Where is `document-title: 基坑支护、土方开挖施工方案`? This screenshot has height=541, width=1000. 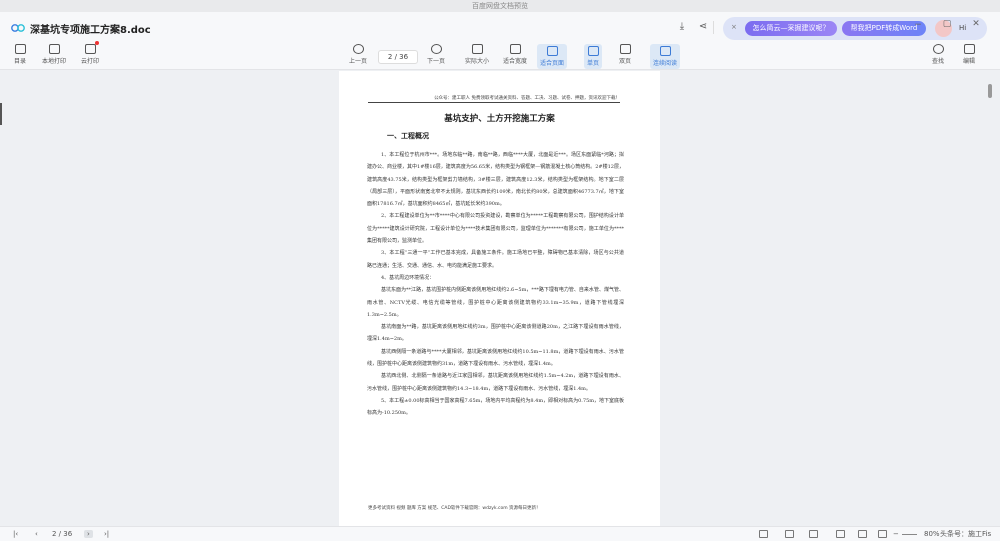 document-title: 基坑支护、土方开挖施工方案 is located at coordinates (499, 119).